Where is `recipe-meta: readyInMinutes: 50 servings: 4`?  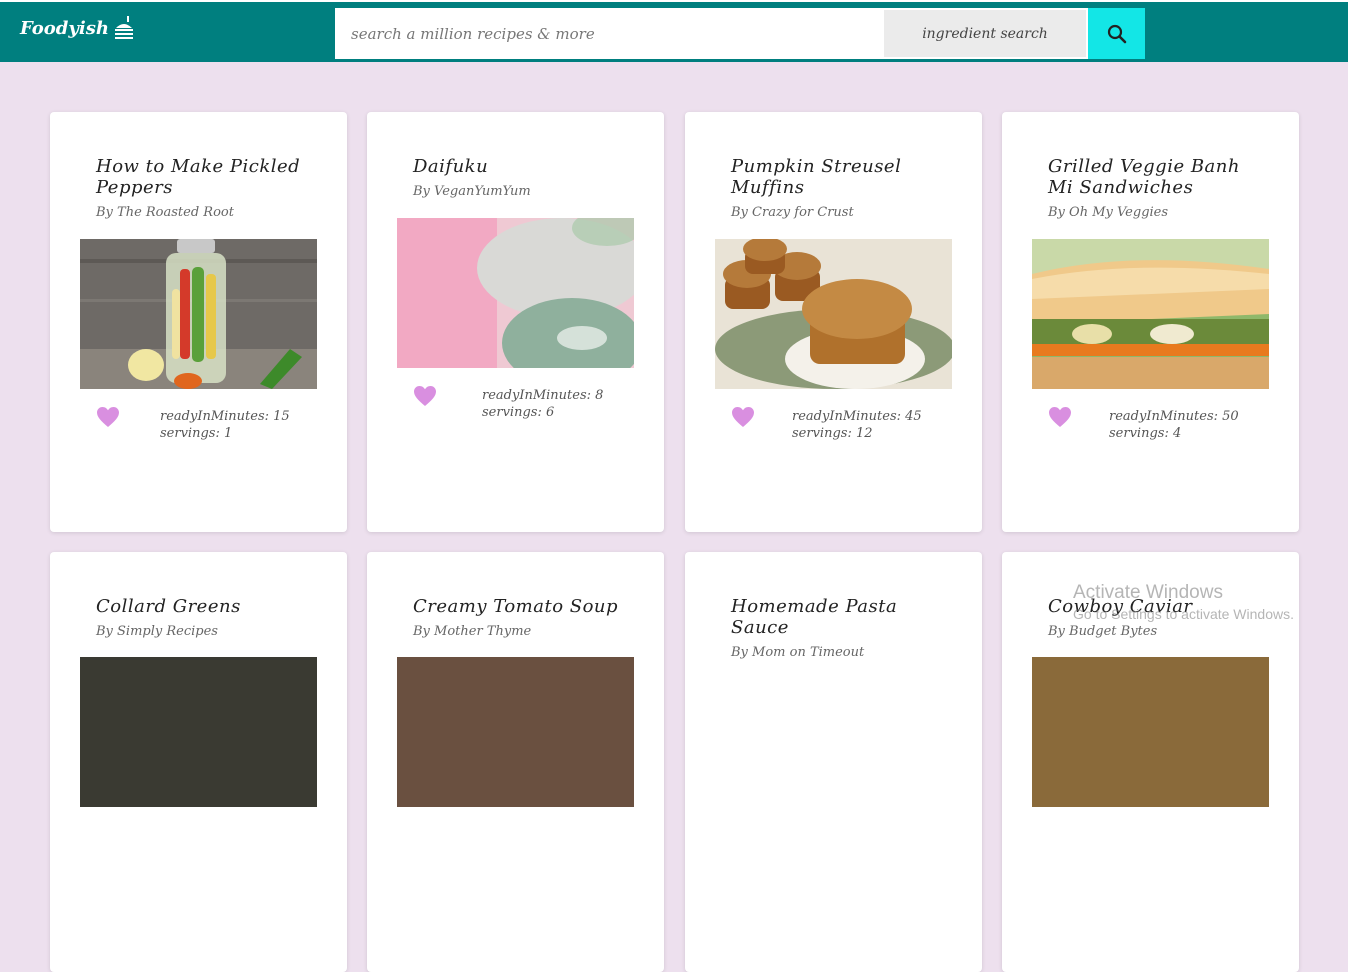 recipe-meta: readyInMinutes: 50 servings: 4 is located at coordinates (1174, 425).